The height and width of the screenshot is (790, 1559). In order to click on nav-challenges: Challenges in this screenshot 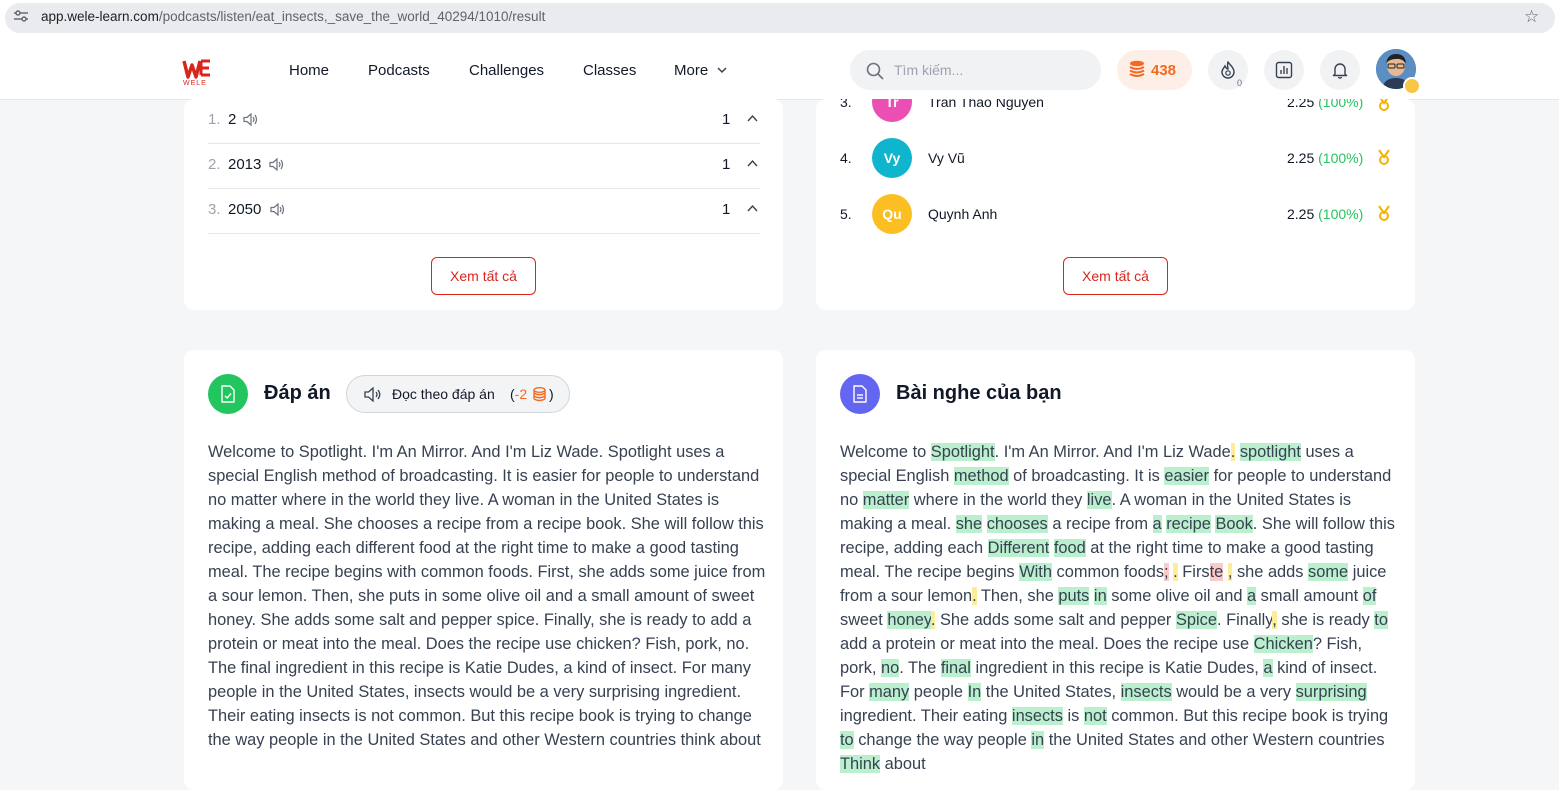, I will do `click(506, 70)`.